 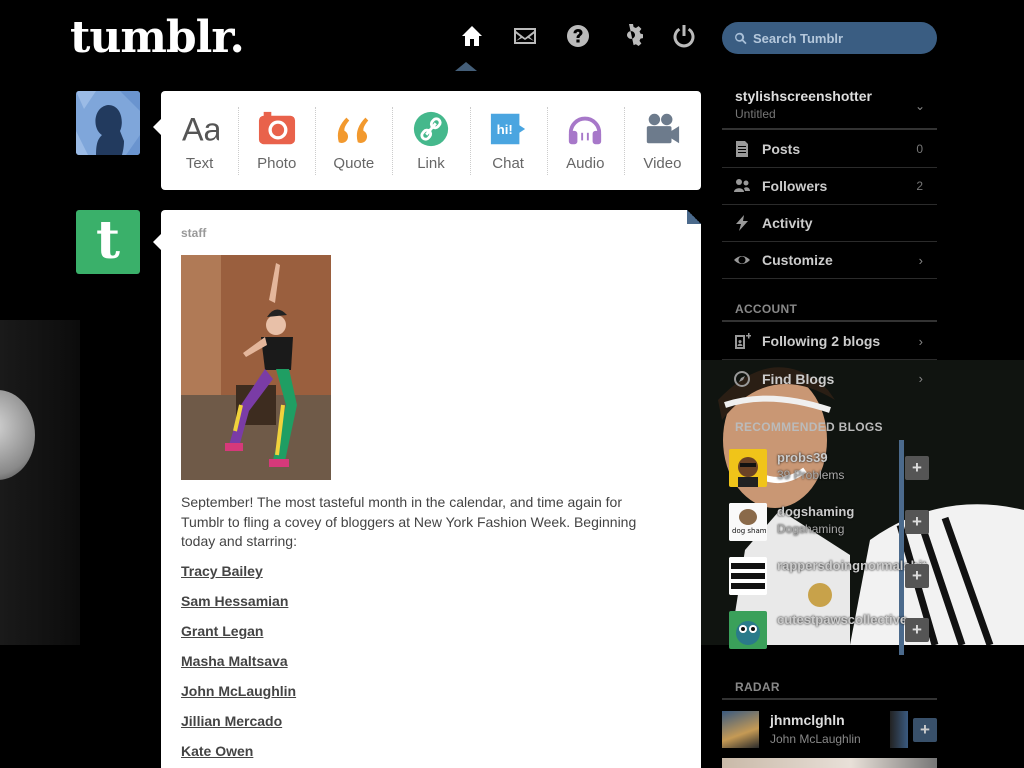 I want to click on sidebar-item-activity: Activity, so click(x=829, y=223).